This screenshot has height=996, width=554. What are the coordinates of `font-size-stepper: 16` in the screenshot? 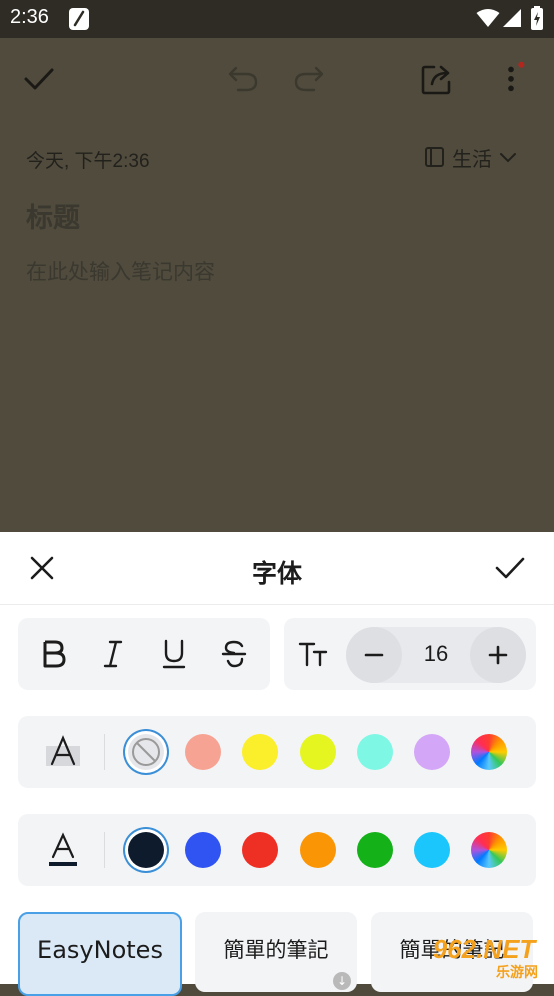 It's located at (436, 655).